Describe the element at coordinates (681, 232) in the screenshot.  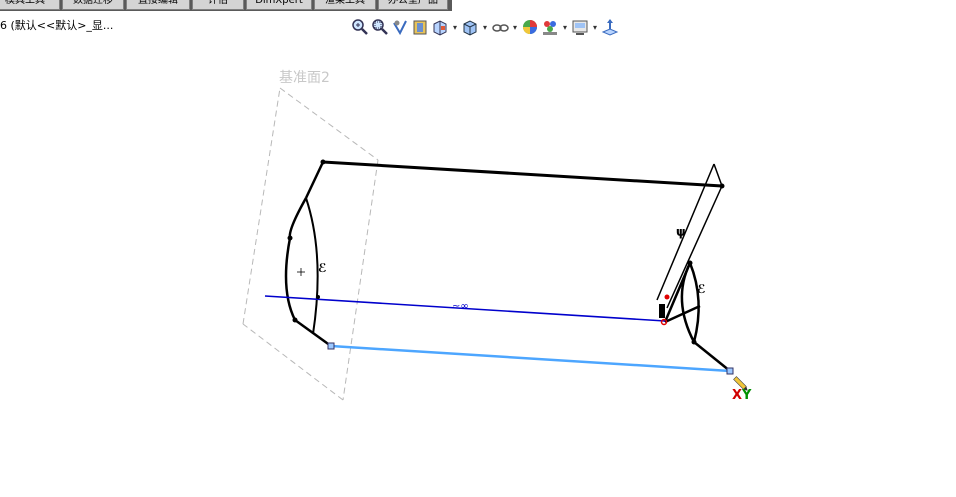
I see `svg-text: ψ` at that location.